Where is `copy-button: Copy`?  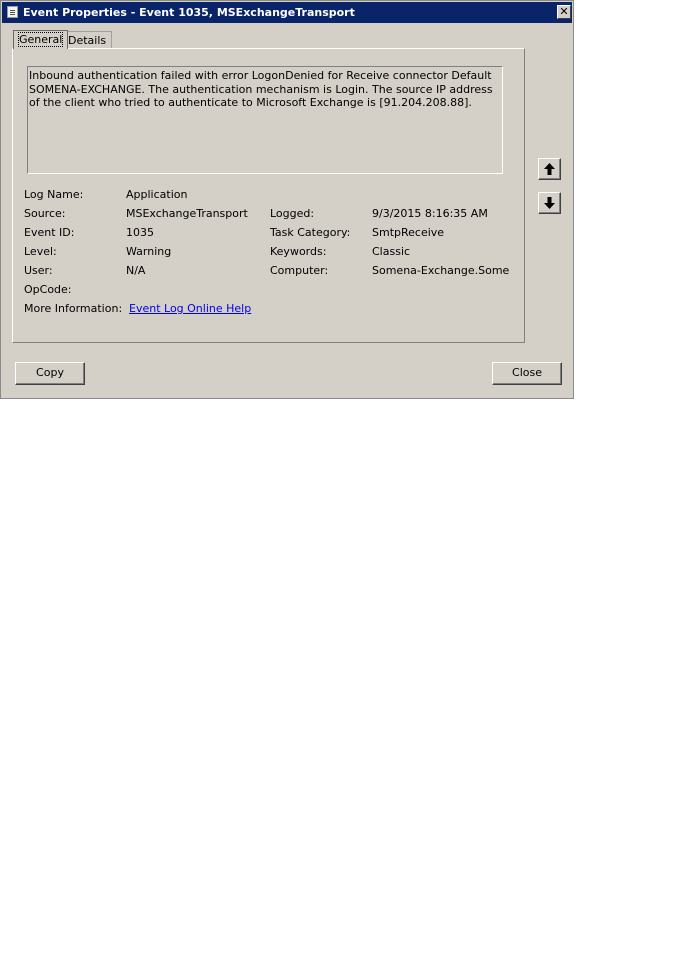
copy-button: Copy is located at coordinates (50, 373).